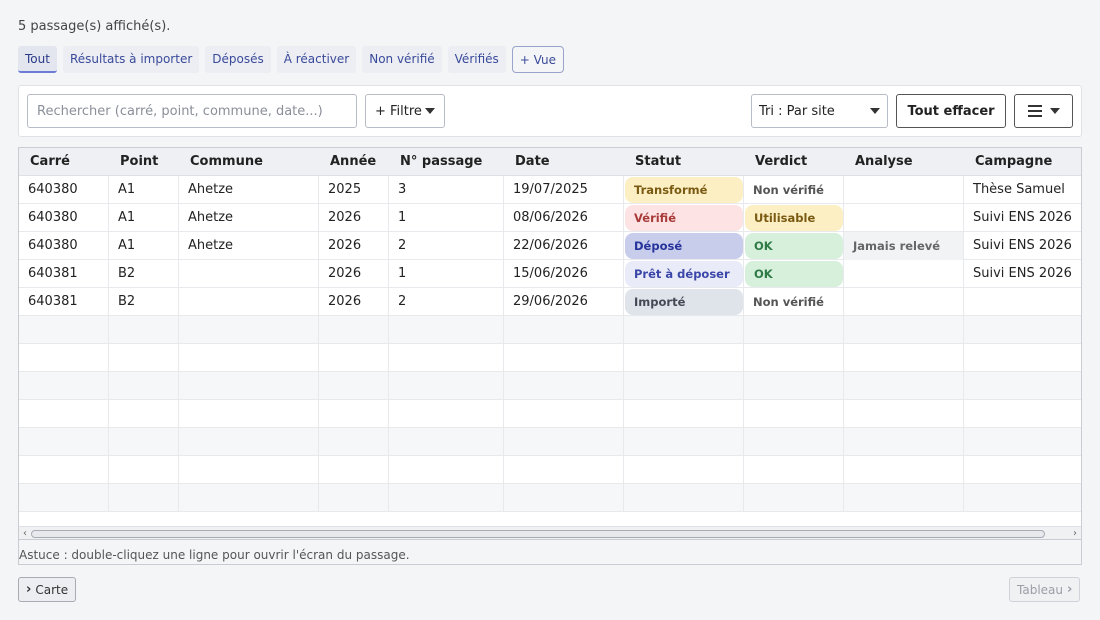  I want to click on empty-row, so click(550, 414).